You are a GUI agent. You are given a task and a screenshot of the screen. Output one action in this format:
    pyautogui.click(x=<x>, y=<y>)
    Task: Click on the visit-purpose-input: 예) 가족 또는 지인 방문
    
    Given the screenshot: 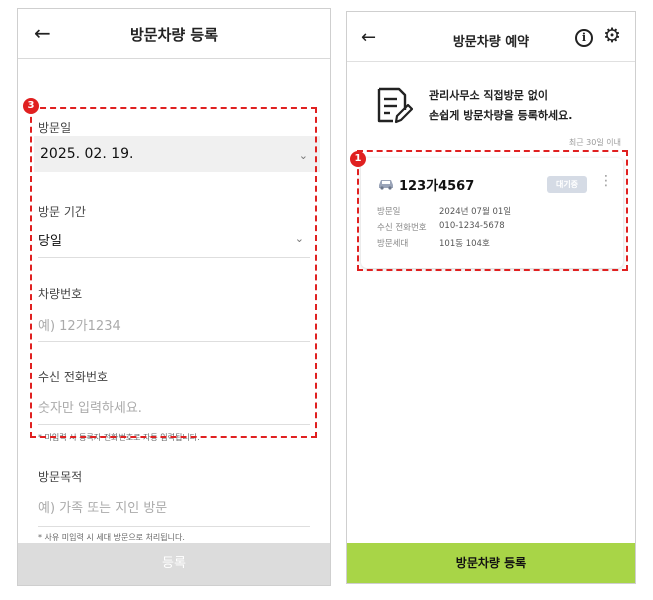 What is the action you would take?
    pyautogui.click(x=102, y=506)
    